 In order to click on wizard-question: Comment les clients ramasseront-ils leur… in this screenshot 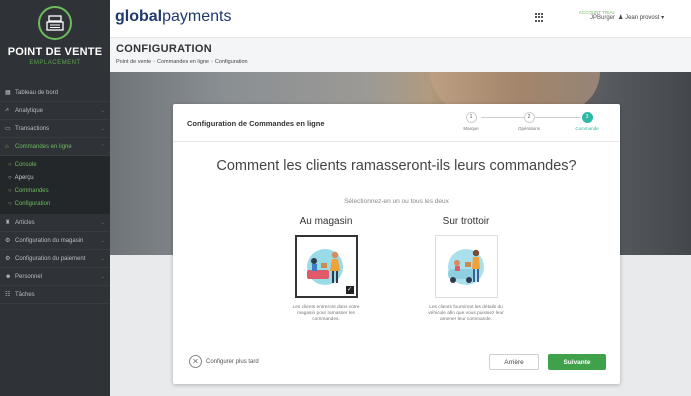, I will do `click(396, 166)`.